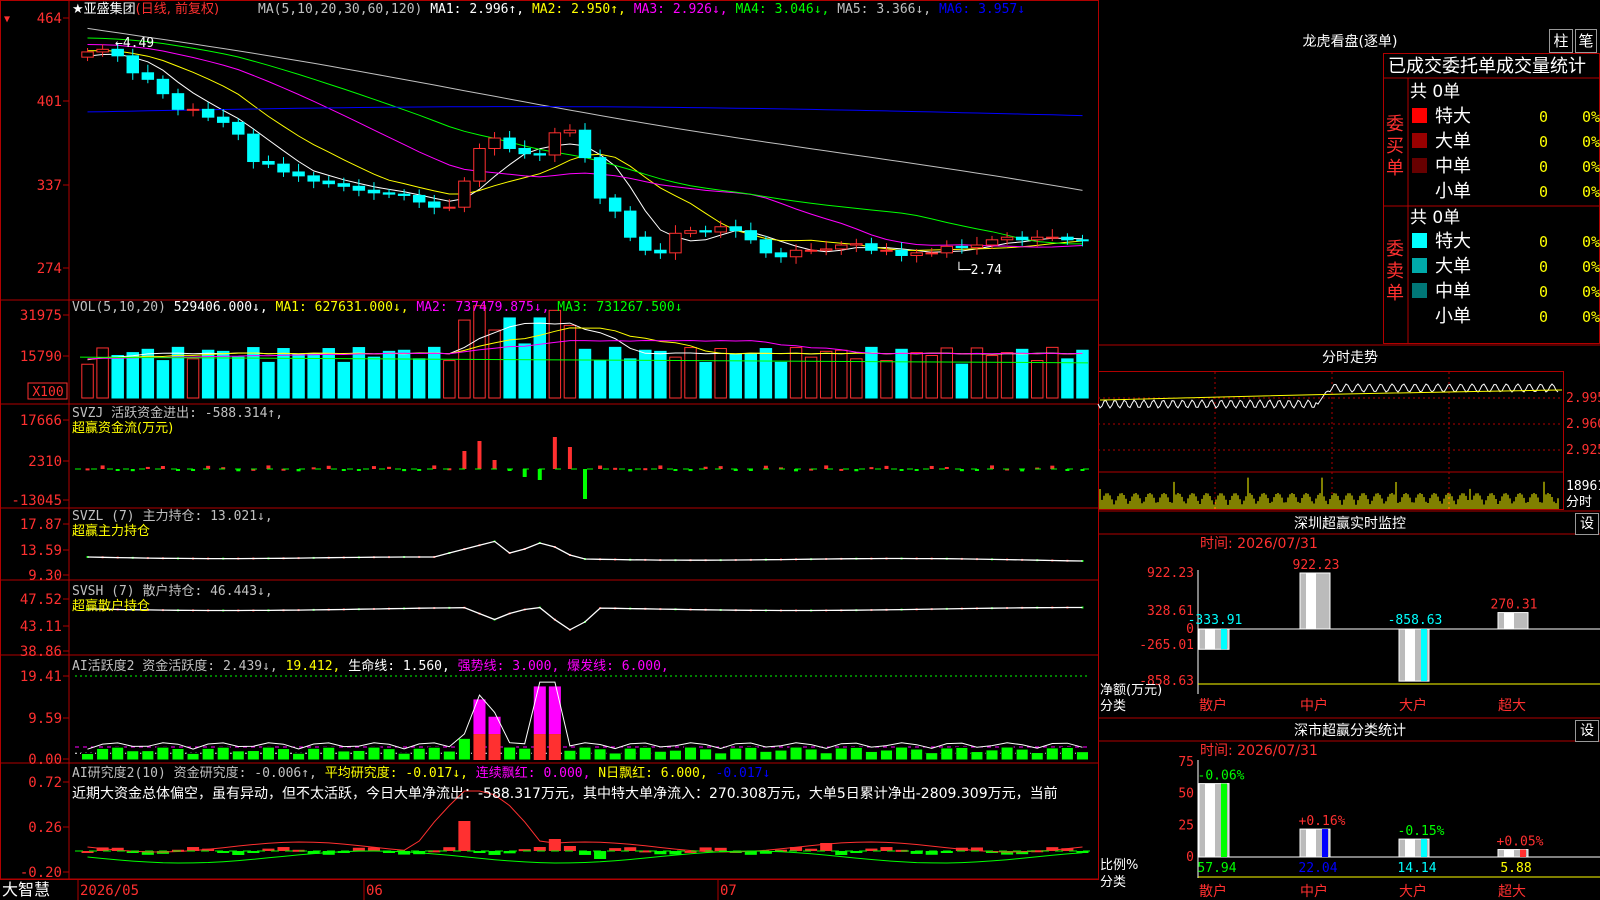  Describe the element at coordinates (41, 677) in the screenshot. I see `ai1-axis-label: 19.41` at that location.